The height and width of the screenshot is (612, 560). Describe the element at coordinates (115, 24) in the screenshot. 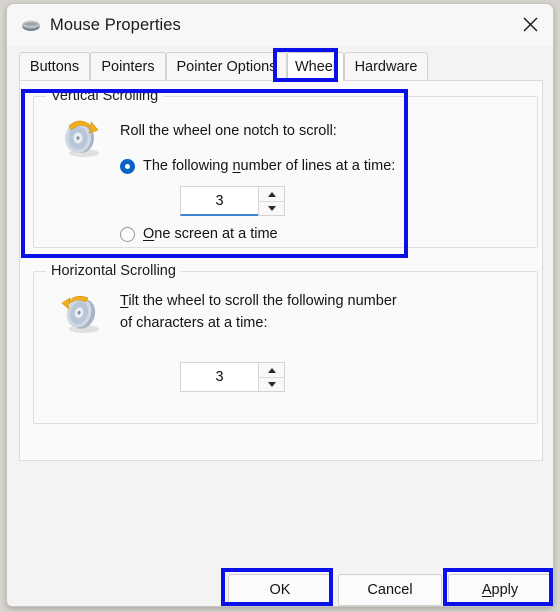

I see `window-title: Mouse Properties` at that location.